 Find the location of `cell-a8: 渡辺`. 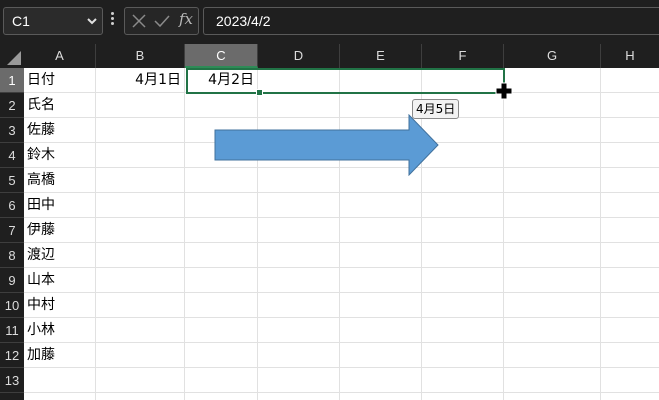

cell-a8: 渡辺 is located at coordinates (39, 255).